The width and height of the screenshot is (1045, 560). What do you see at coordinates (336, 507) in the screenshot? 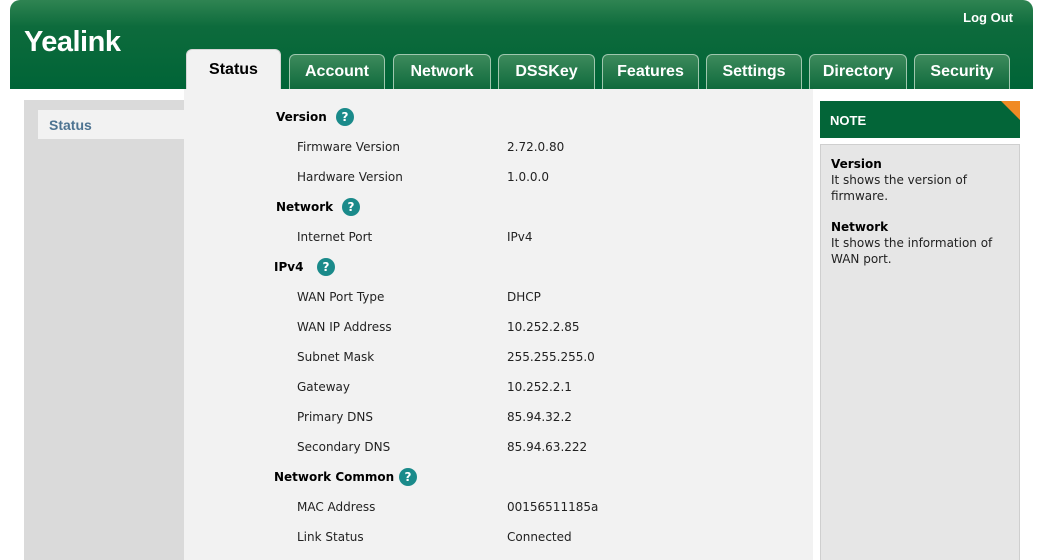
I see `field-label: MAC Address` at bounding box center [336, 507].